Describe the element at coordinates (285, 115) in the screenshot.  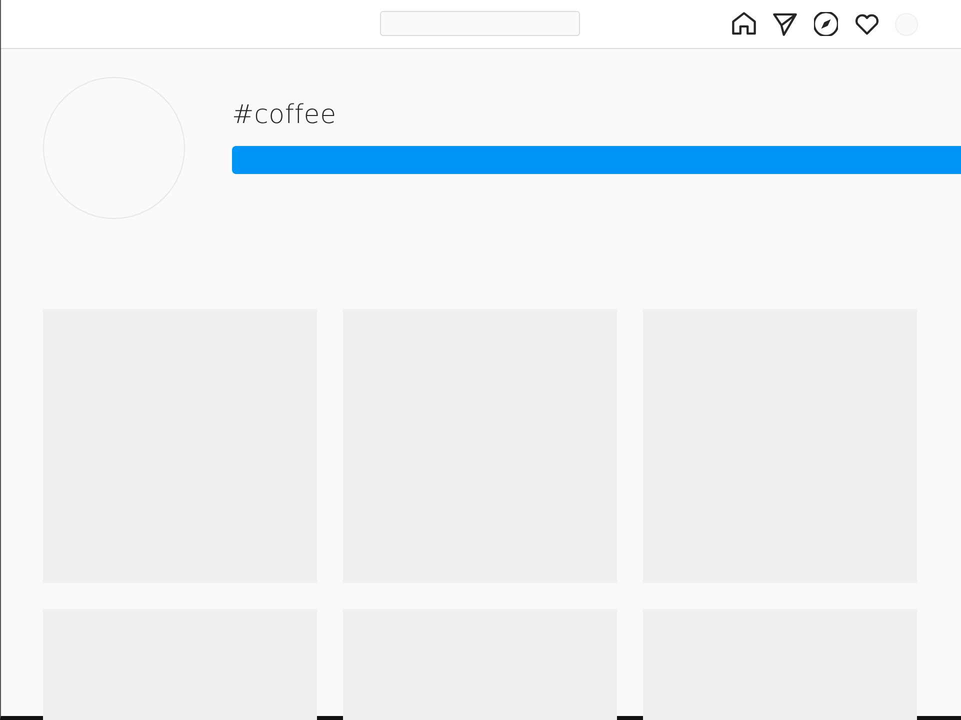
I see `hashtag-title: #coffee` at that location.